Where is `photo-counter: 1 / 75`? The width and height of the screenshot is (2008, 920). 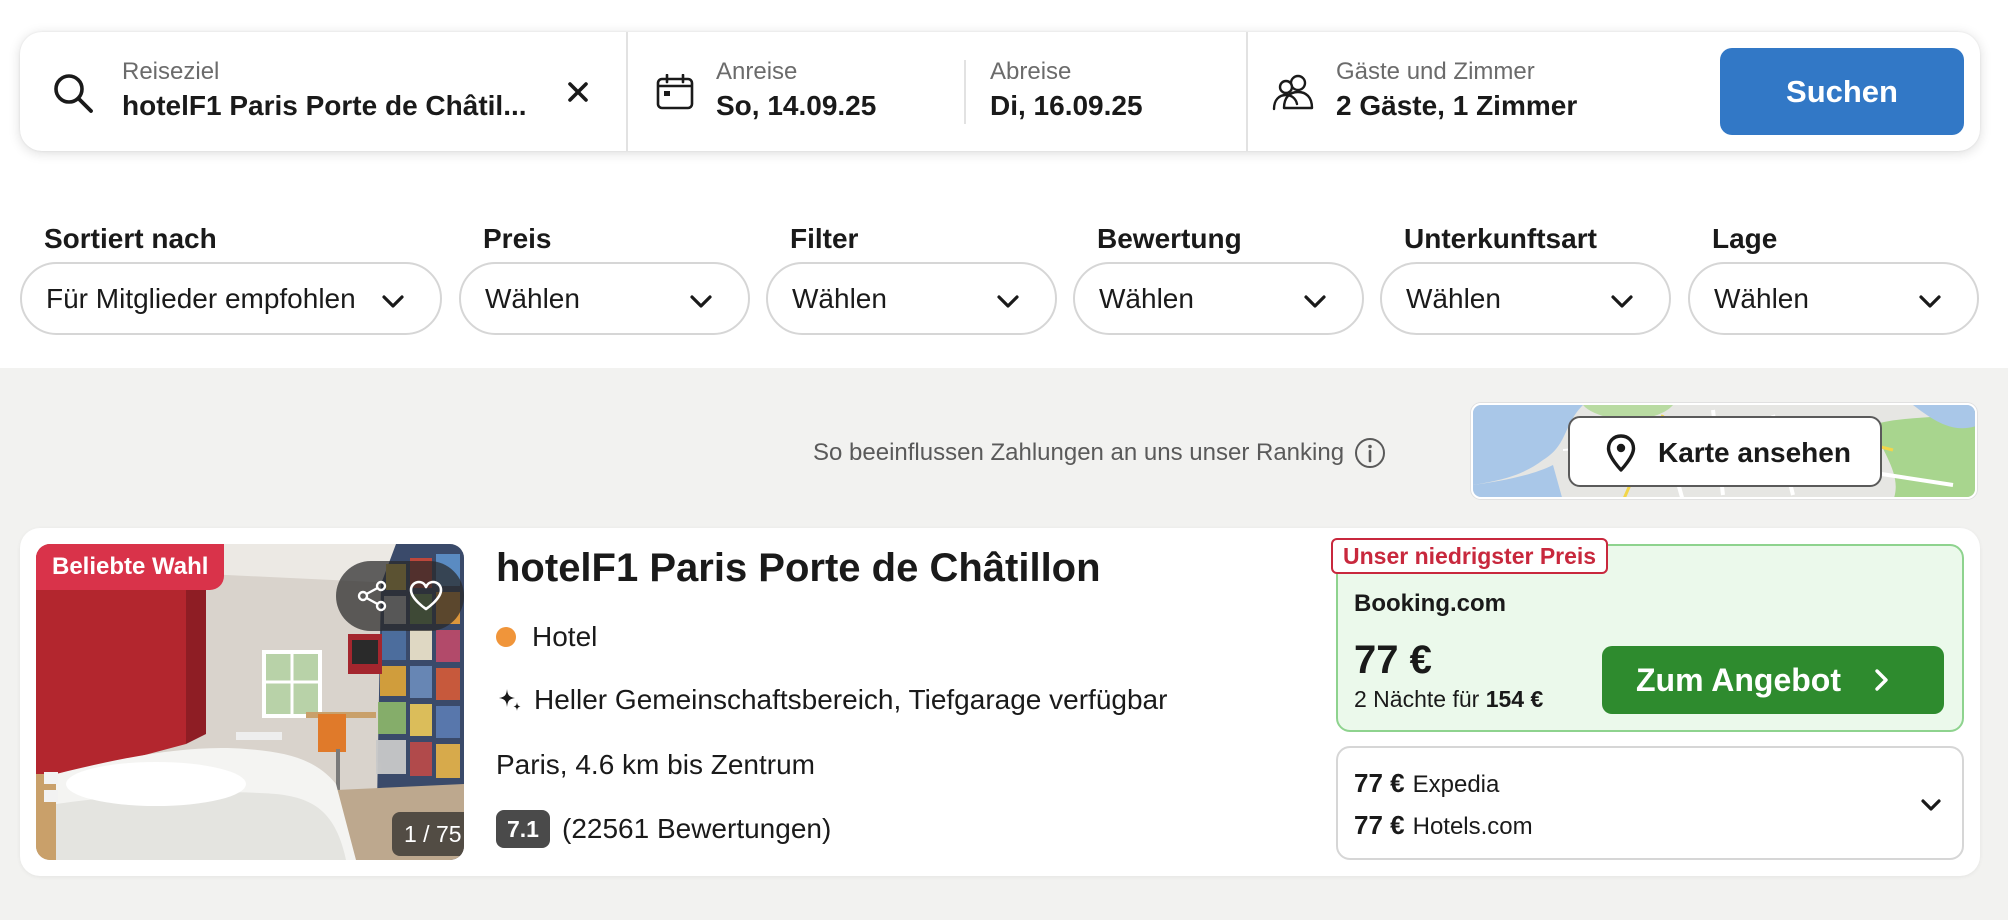
photo-counter: 1 / 75 is located at coordinates (428, 834).